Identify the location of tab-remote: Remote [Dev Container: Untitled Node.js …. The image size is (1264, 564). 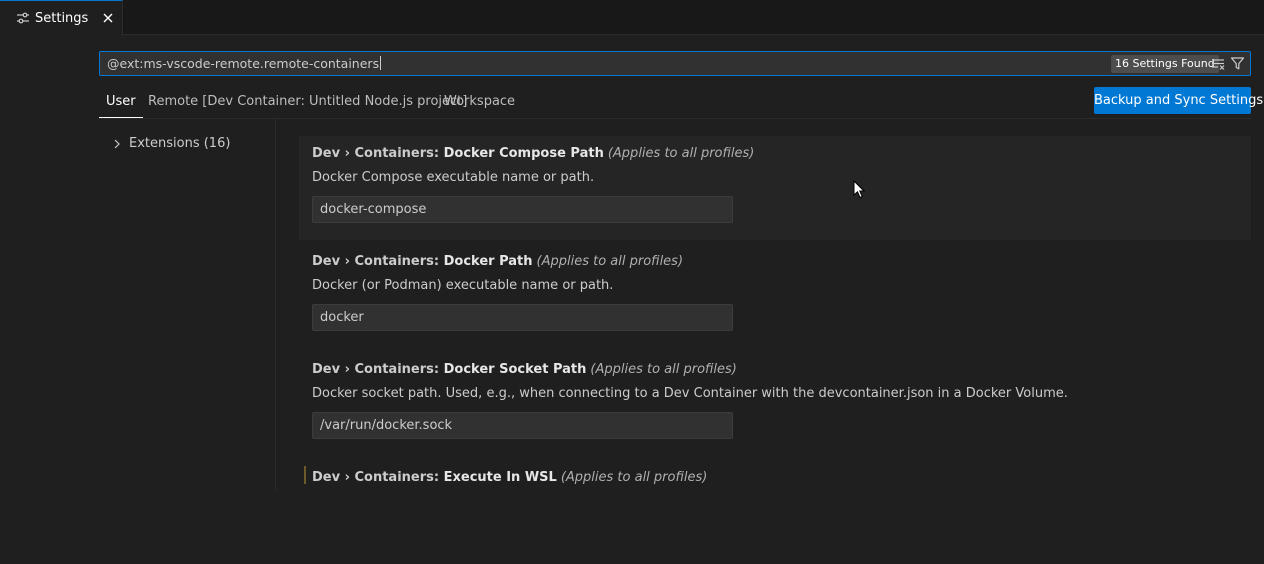
(307, 103).